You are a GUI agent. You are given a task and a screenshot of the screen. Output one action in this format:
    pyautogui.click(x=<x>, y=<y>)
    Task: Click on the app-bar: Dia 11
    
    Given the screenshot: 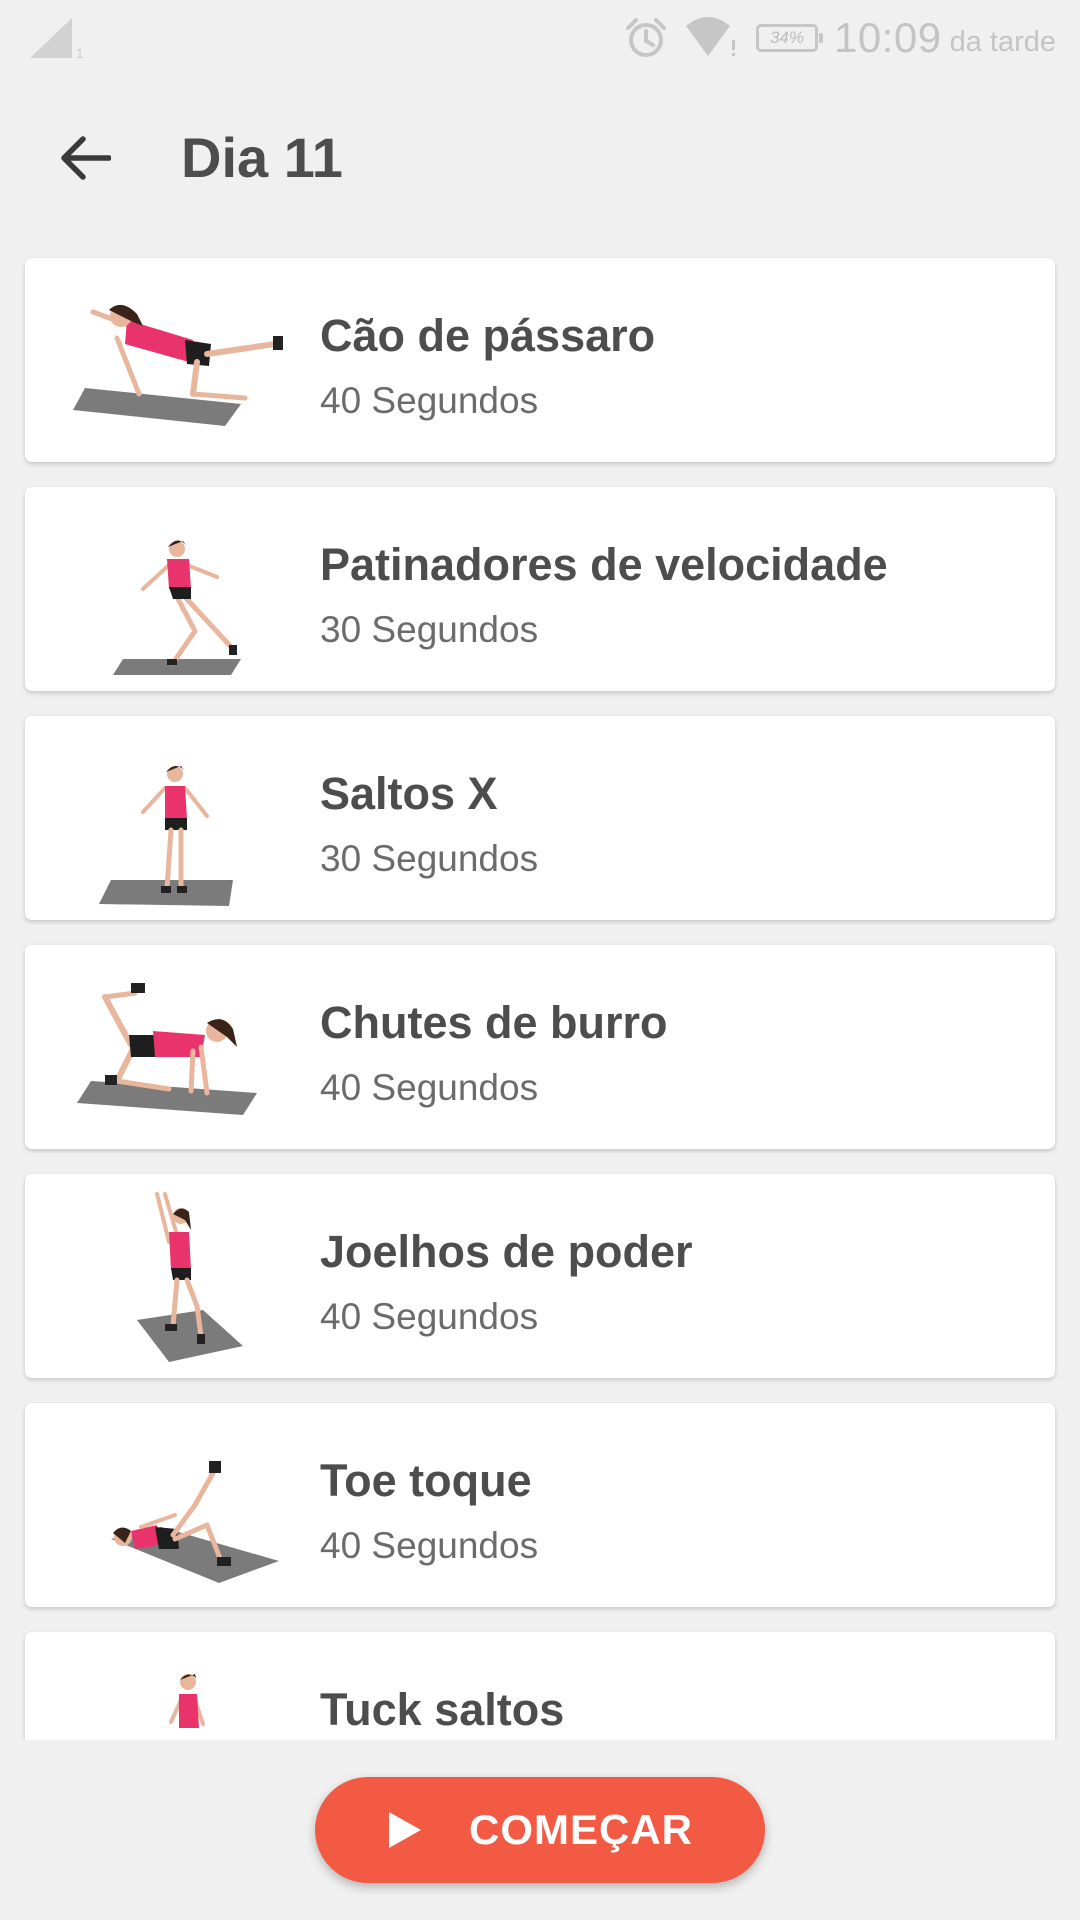 What is the action you would take?
    pyautogui.click(x=540, y=158)
    